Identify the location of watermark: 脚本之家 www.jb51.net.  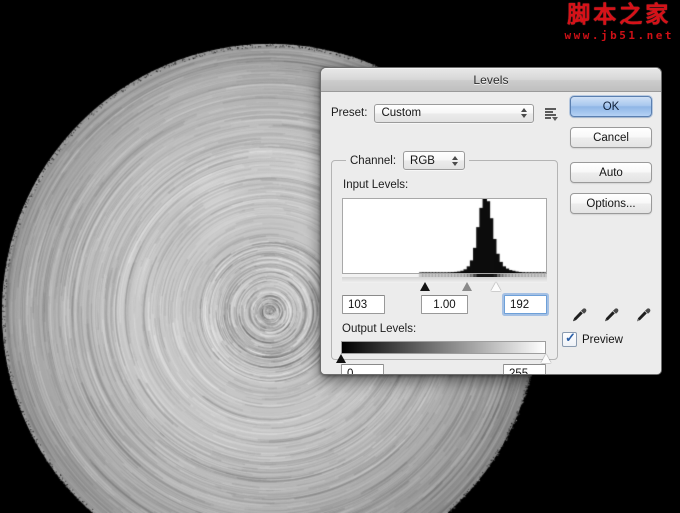
(619, 22).